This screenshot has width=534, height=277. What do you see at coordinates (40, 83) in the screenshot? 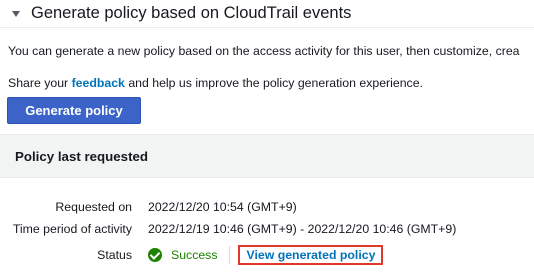
I see `feedback-prefix: Share your` at bounding box center [40, 83].